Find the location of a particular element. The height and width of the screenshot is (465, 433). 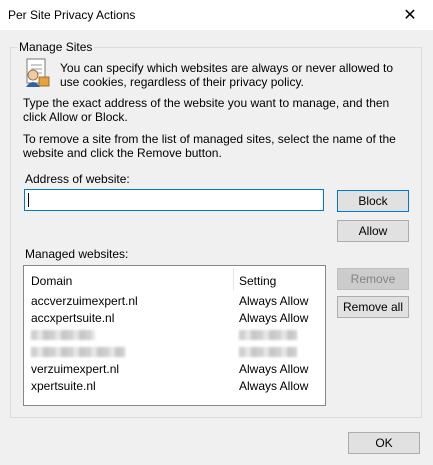

column-header-domain: Domain is located at coordinates (51, 281).